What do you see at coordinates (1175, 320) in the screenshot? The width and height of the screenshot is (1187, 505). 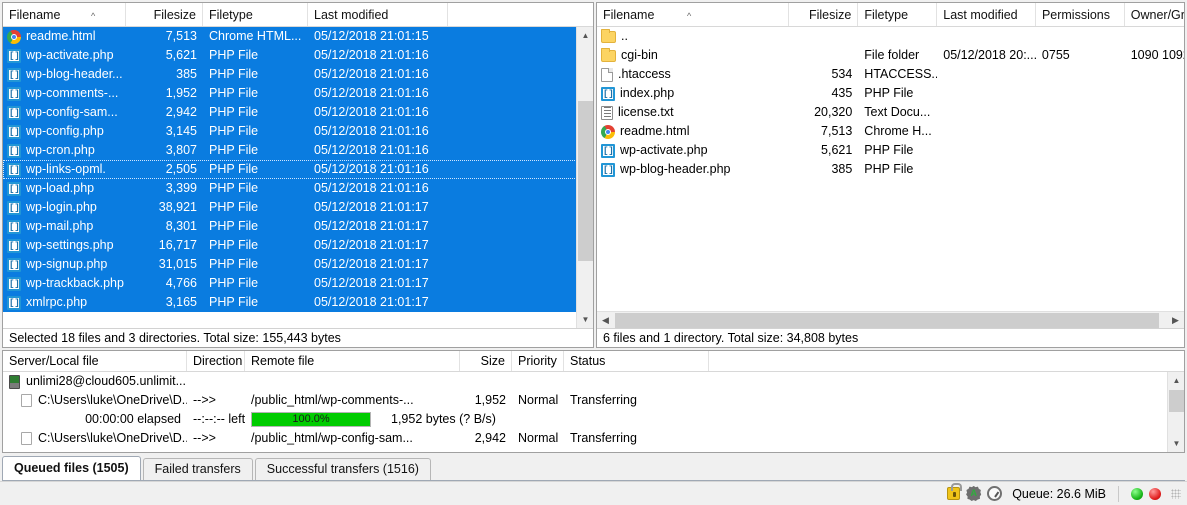 I see `remote-scroll-right-button: ▶` at bounding box center [1175, 320].